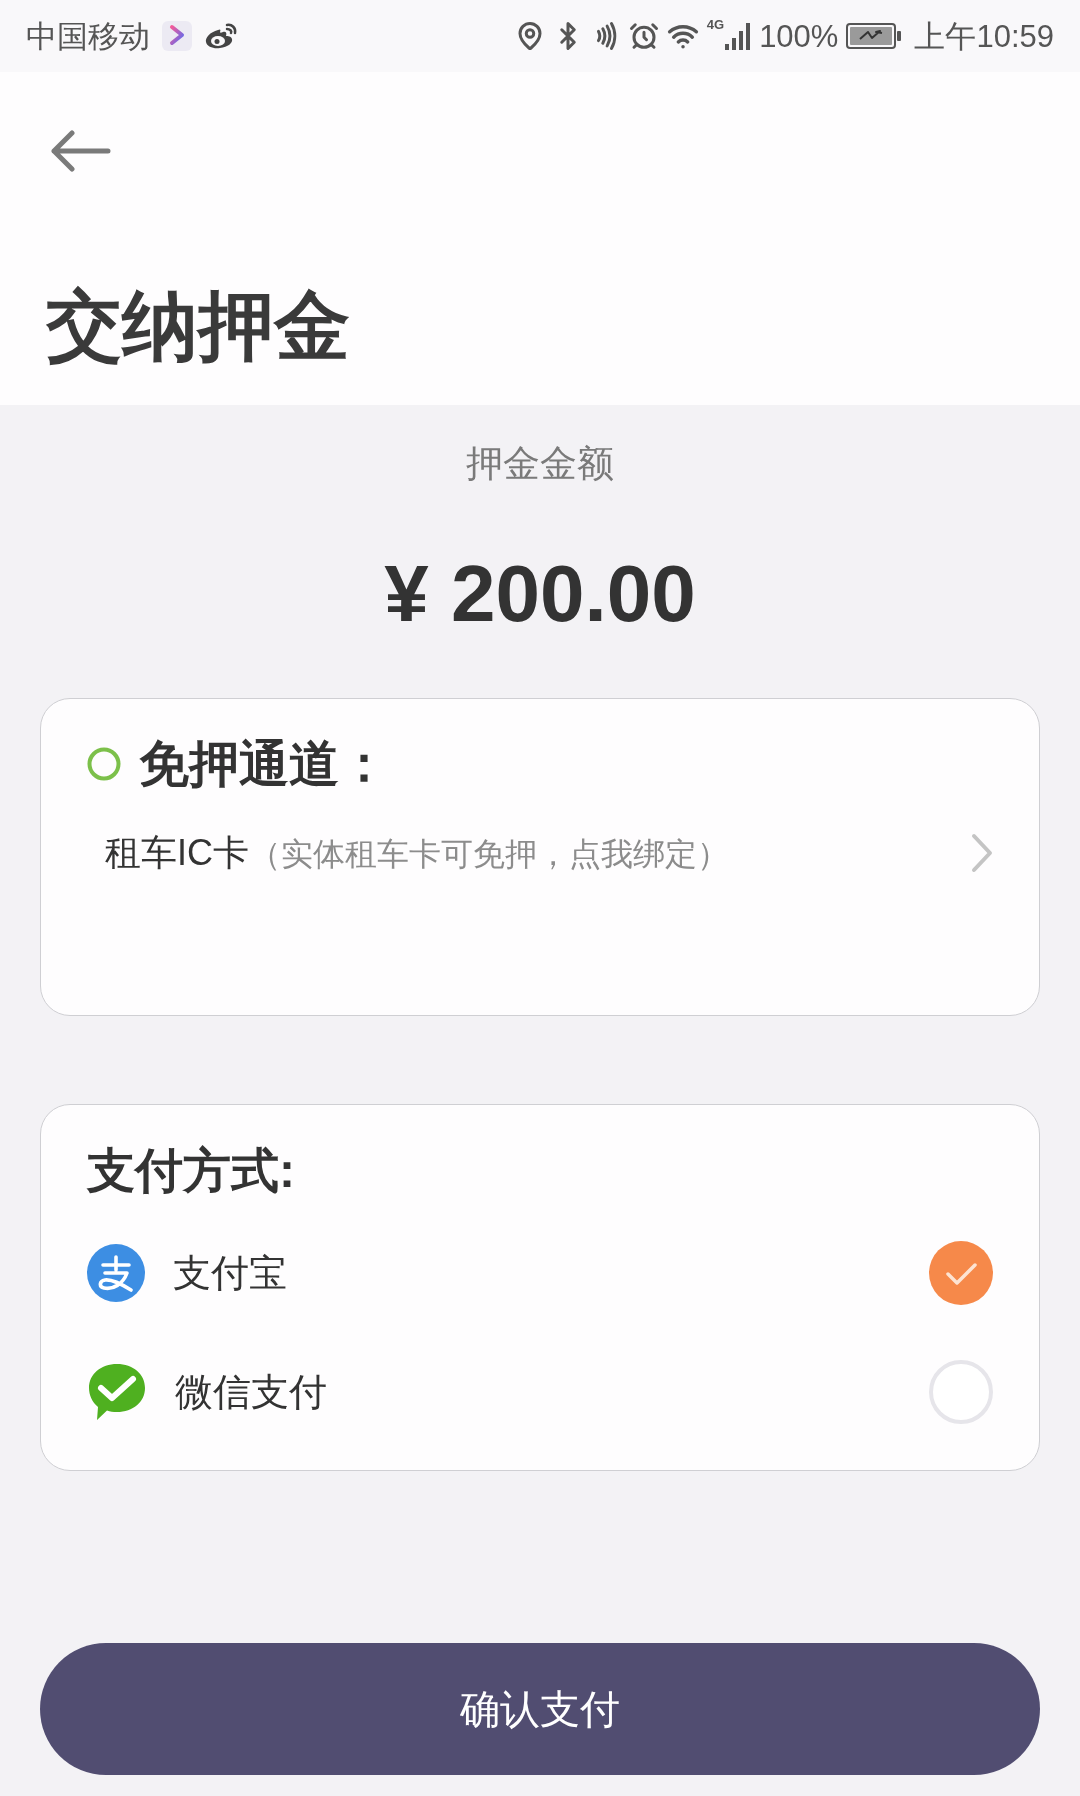  I want to click on section-title: 支付方式:, so click(191, 1171).